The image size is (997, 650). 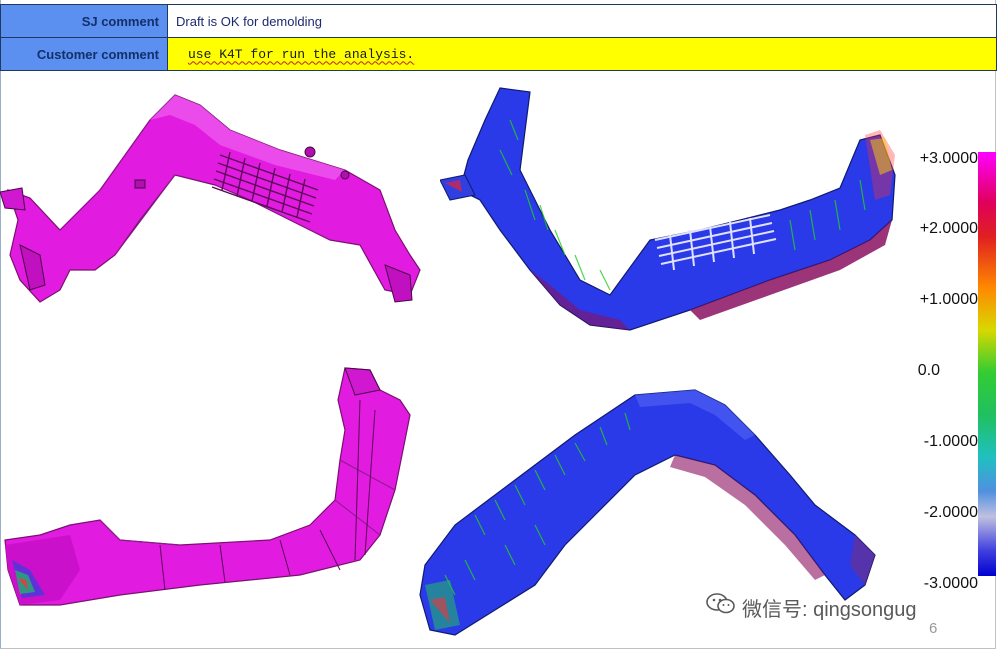 I want to click on watermark: 微信号: qingsongug, so click(x=811, y=607).